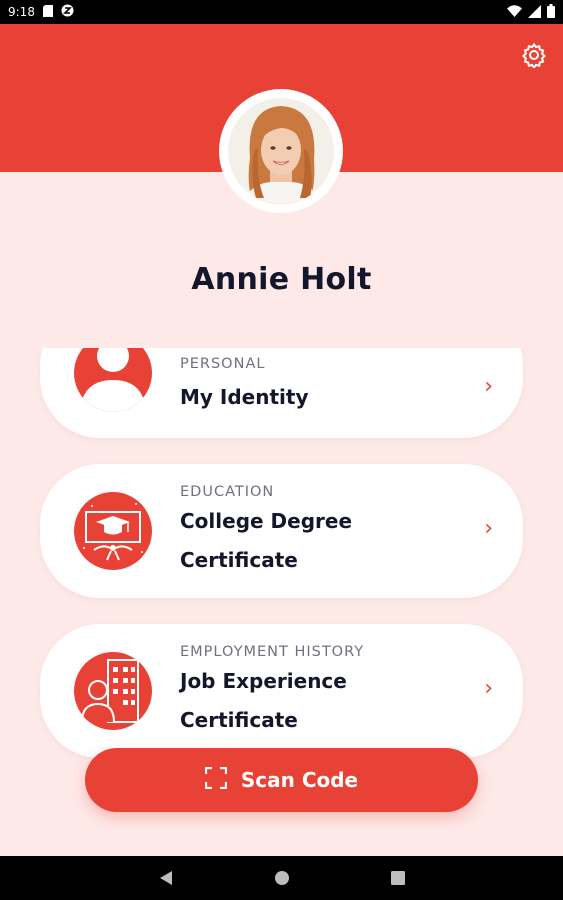 This screenshot has width=563, height=900. I want to click on avatar, so click(281, 151).